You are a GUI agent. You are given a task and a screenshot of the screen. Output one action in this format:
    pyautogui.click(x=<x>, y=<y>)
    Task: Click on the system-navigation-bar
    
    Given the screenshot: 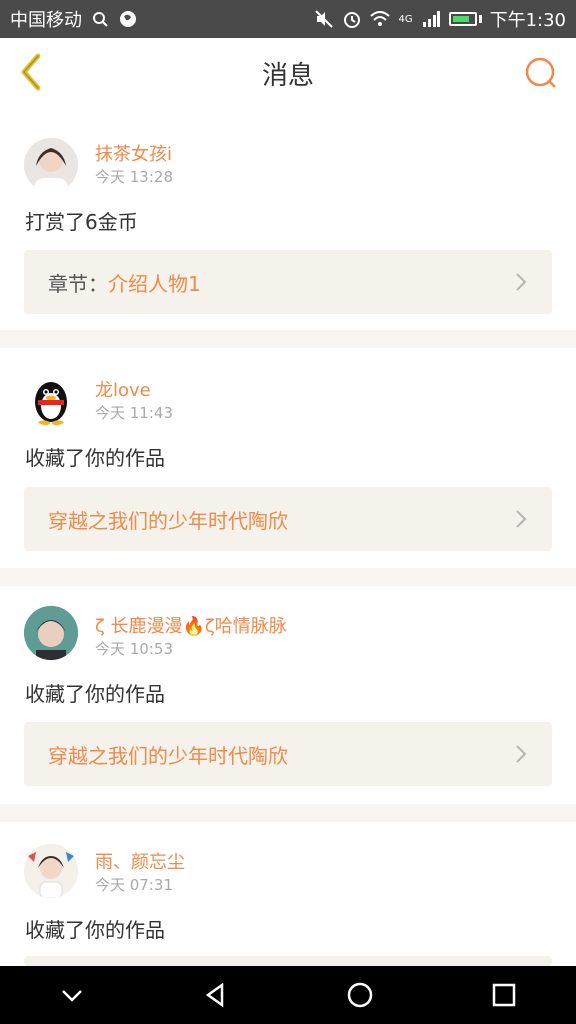 What is the action you would take?
    pyautogui.click(x=288, y=995)
    